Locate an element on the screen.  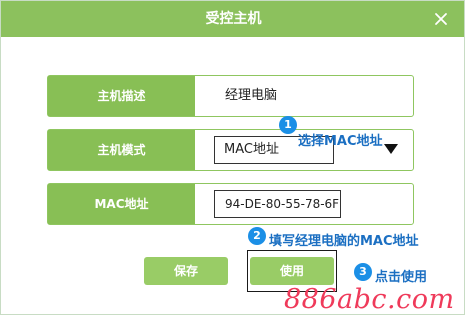
mac-address-label: MAC地址 is located at coordinates (121, 204).